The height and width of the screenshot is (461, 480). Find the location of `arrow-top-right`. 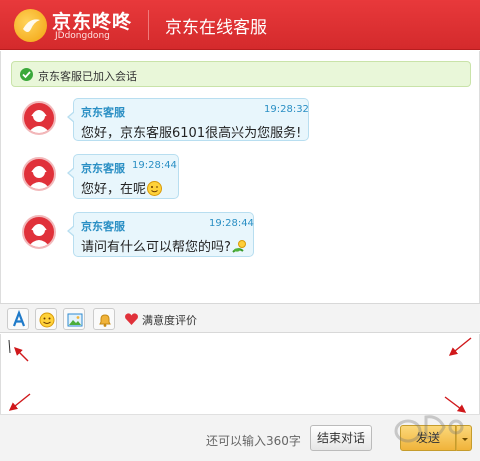

arrow-top-right is located at coordinates (460, 346).